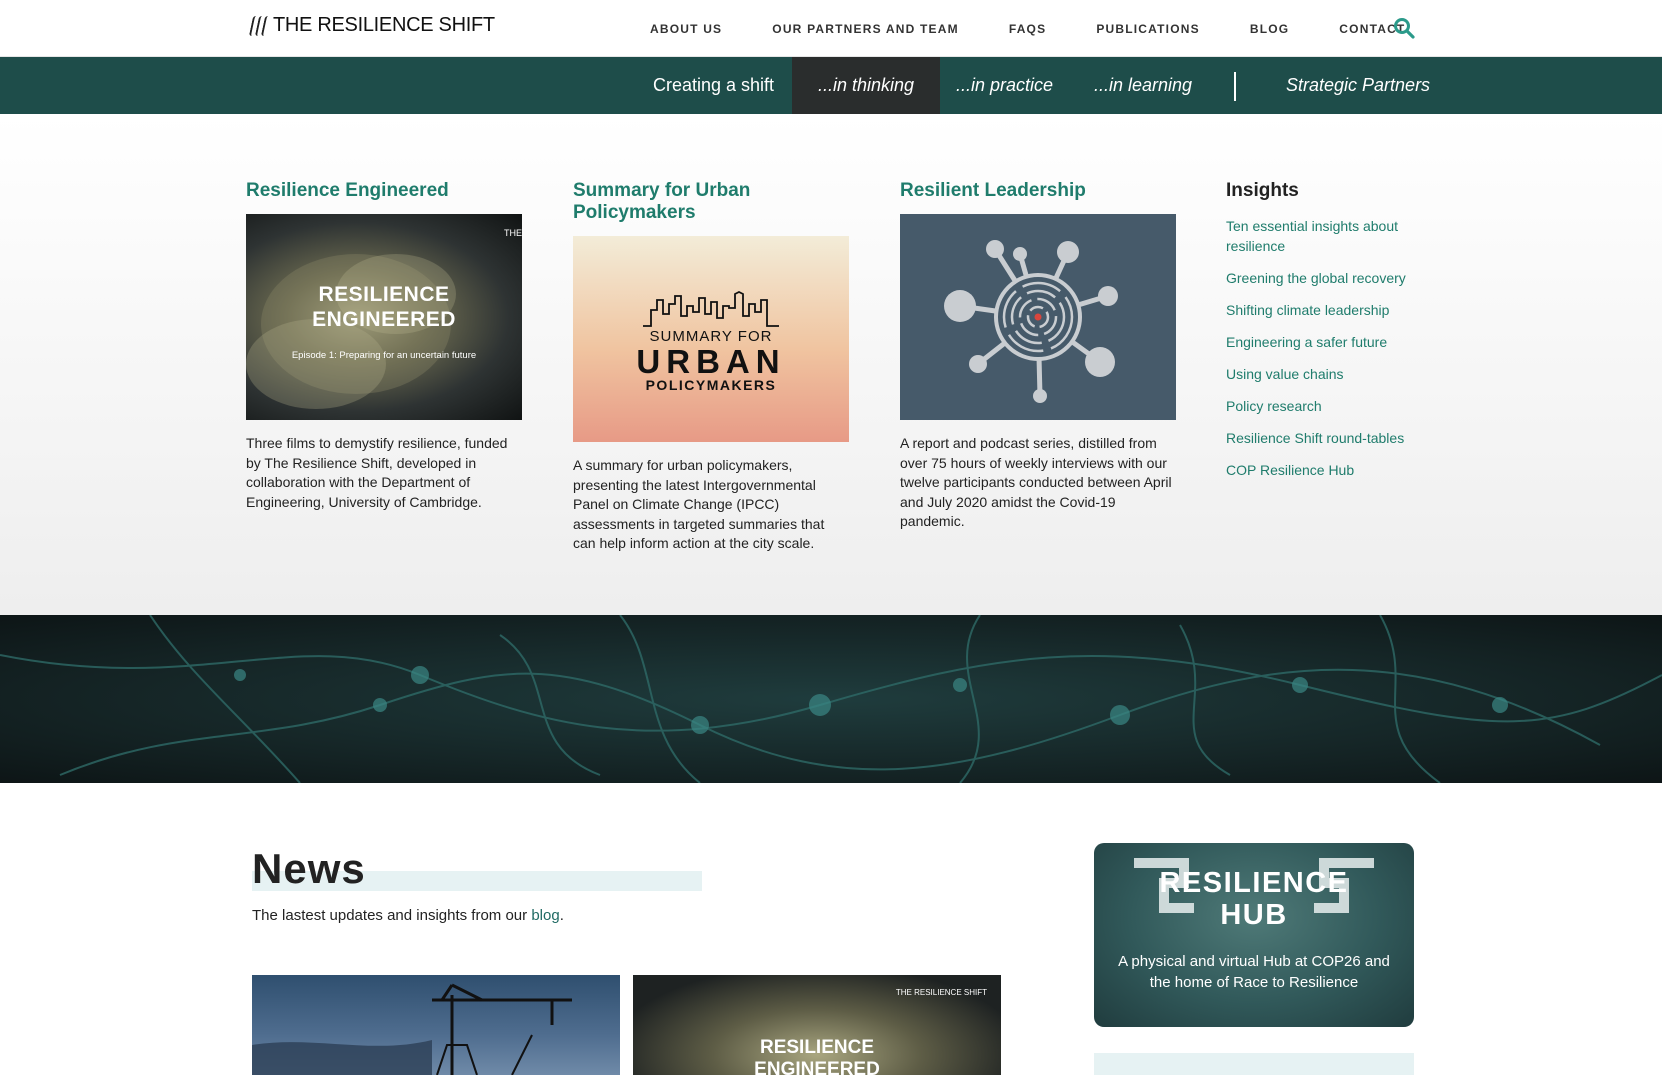  What do you see at coordinates (1326, 406) in the screenshot?
I see `insight-link: Policy research` at bounding box center [1326, 406].